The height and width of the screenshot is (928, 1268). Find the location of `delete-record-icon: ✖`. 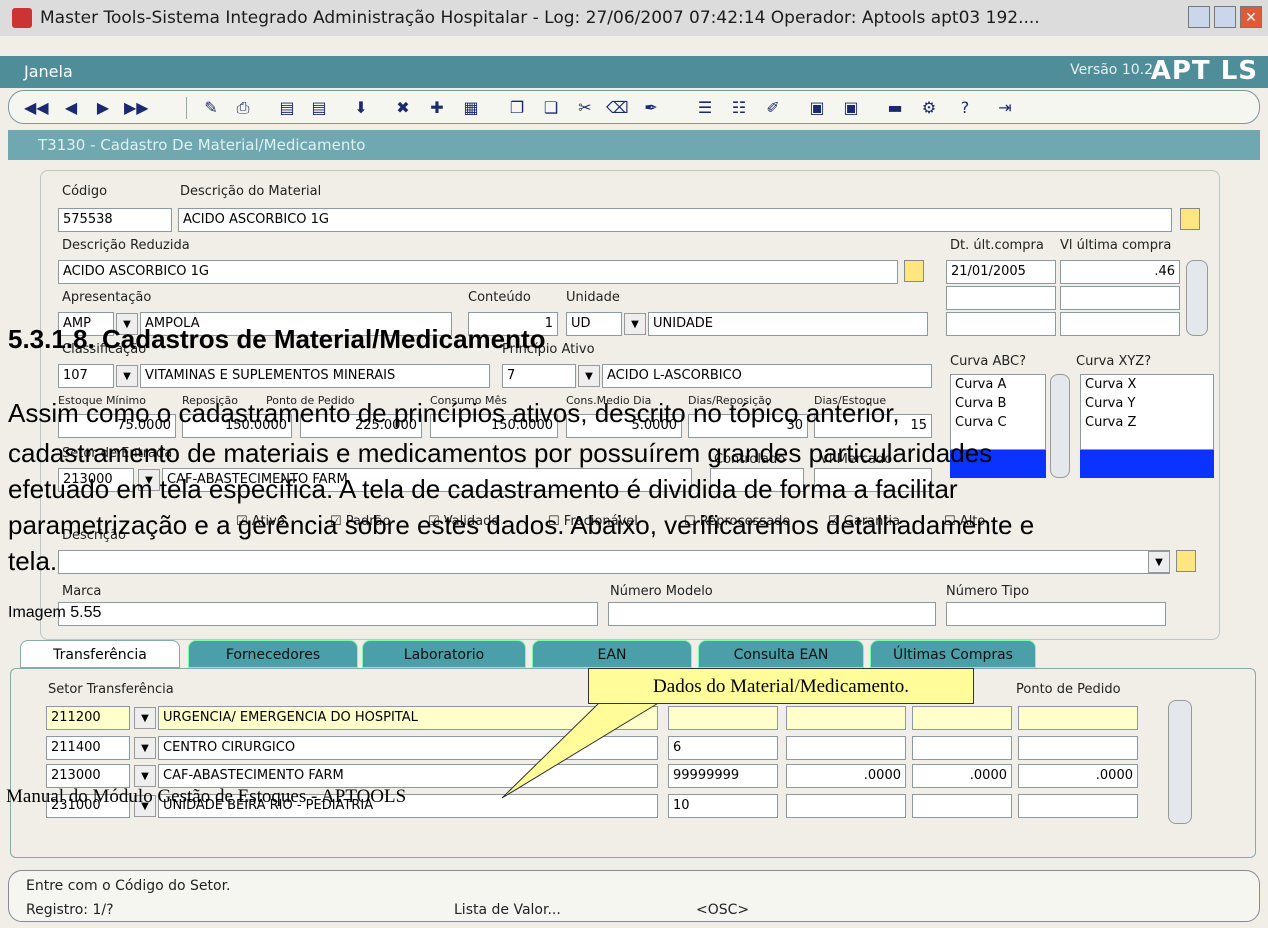

delete-record-icon: ✖ is located at coordinates (403, 108).